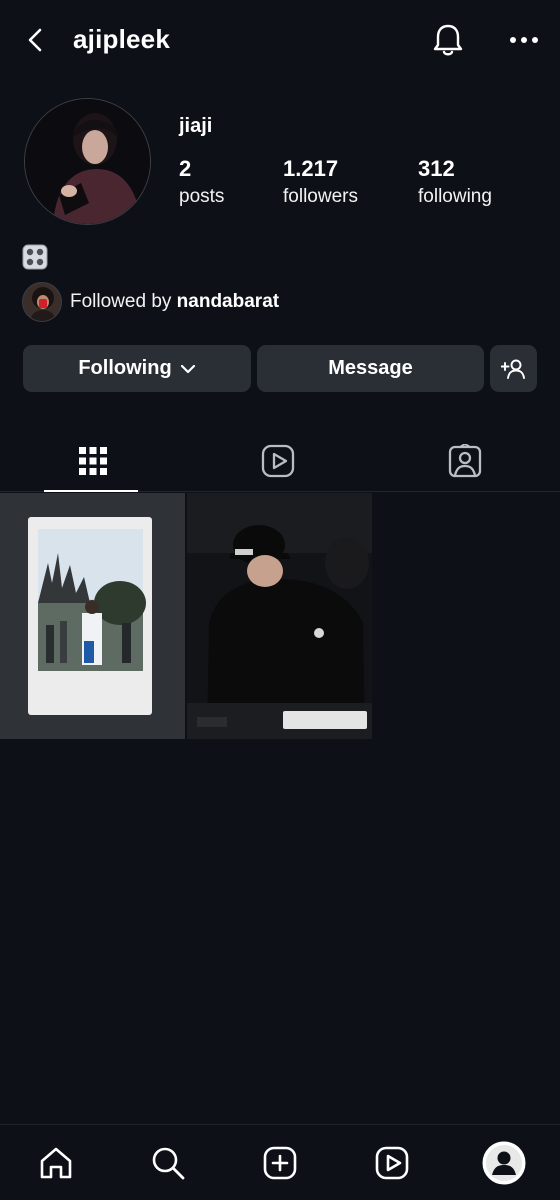 This screenshot has height=1200, width=560. Describe the element at coordinates (123, 301) in the screenshot. I see `followed-by-prefix: Followed by` at that location.